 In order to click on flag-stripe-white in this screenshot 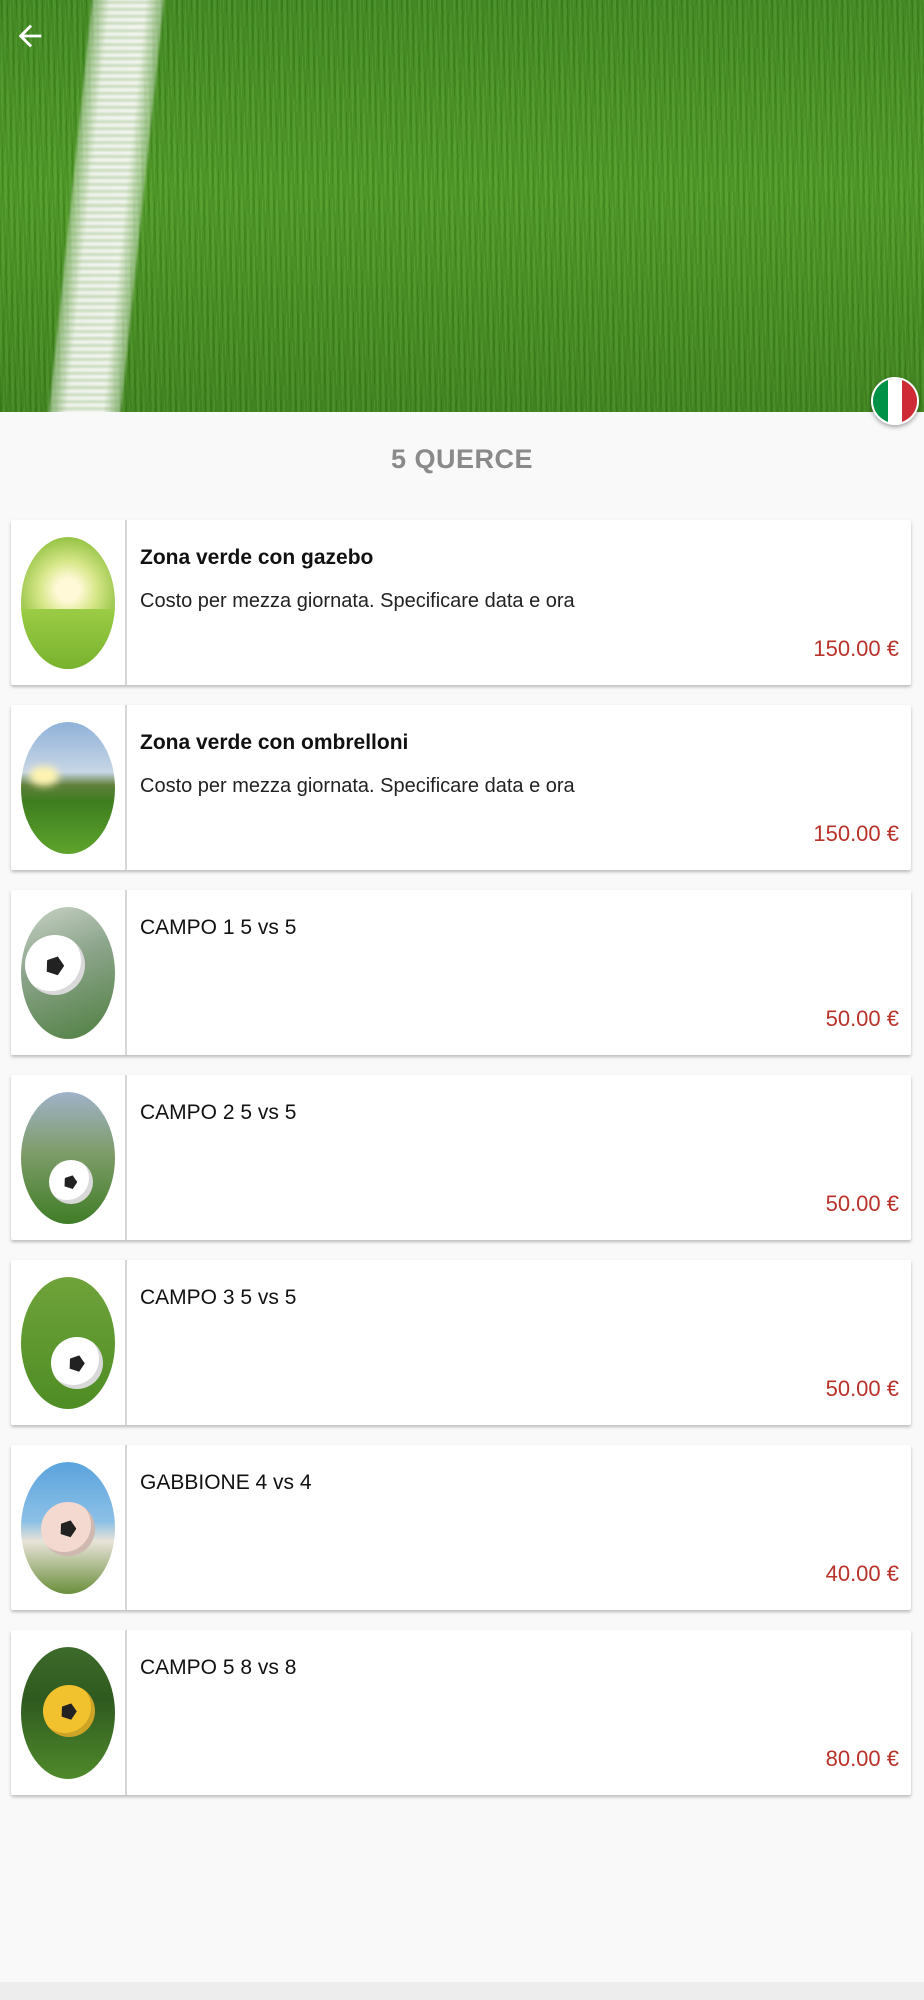, I will do `click(895, 401)`.